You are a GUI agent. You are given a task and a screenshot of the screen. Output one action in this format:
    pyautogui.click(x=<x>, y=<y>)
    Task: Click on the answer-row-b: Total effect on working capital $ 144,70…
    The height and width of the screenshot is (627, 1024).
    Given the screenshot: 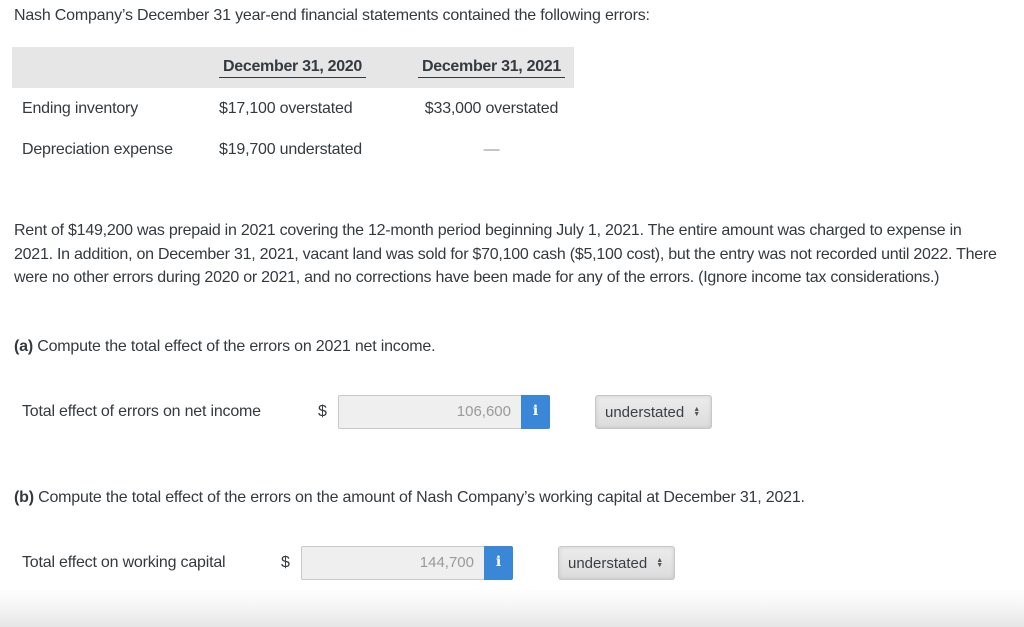 What is the action you would take?
    pyautogui.click(x=348, y=563)
    